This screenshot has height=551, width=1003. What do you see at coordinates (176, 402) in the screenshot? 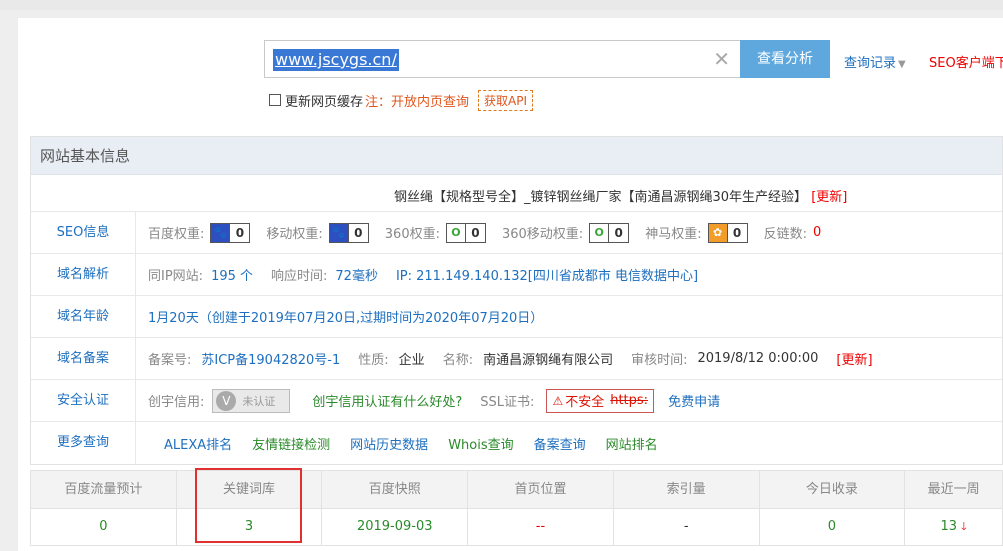
I see `chuangyu-label: 创宇信用:` at bounding box center [176, 402].